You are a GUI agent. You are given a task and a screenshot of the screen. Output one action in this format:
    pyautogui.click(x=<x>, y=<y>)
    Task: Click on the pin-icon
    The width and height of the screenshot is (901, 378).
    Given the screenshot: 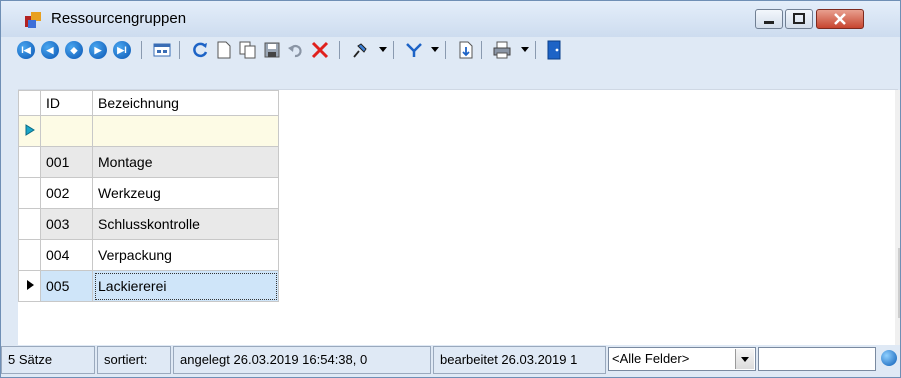 What is the action you would take?
    pyautogui.click(x=360, y=50)
    